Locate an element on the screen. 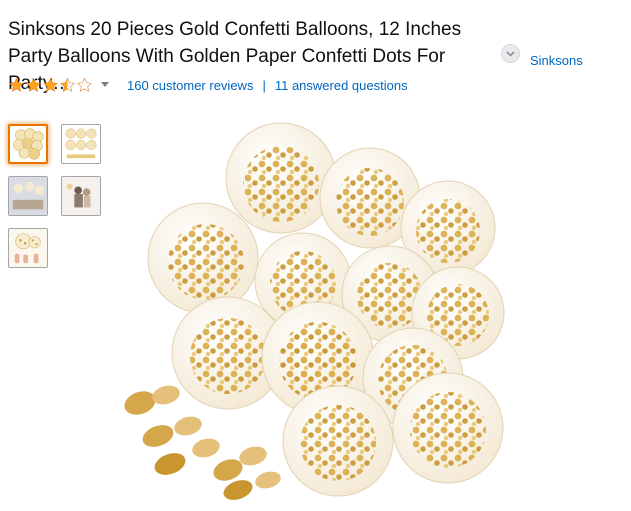  star-empty-icon is located at coordinates (84, 84).